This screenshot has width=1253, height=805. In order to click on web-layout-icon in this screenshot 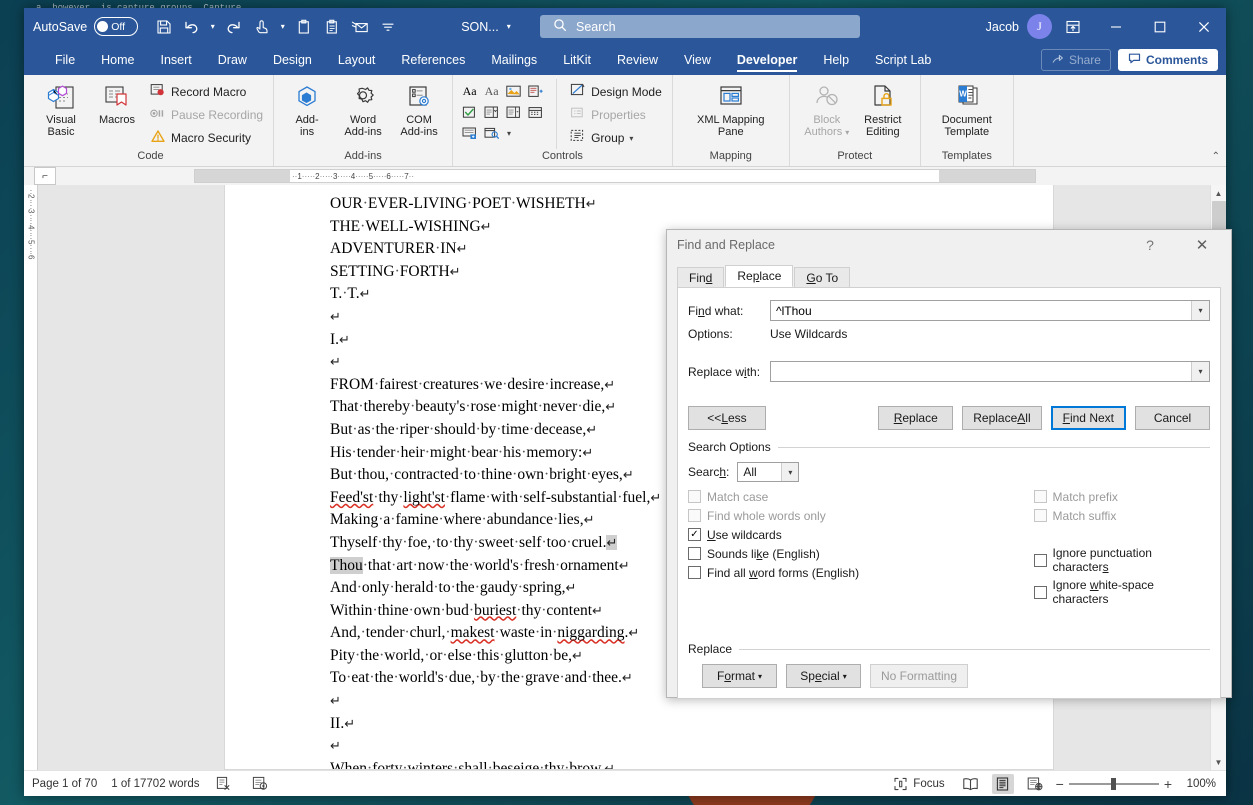, I will do `click(1035, 784)`.